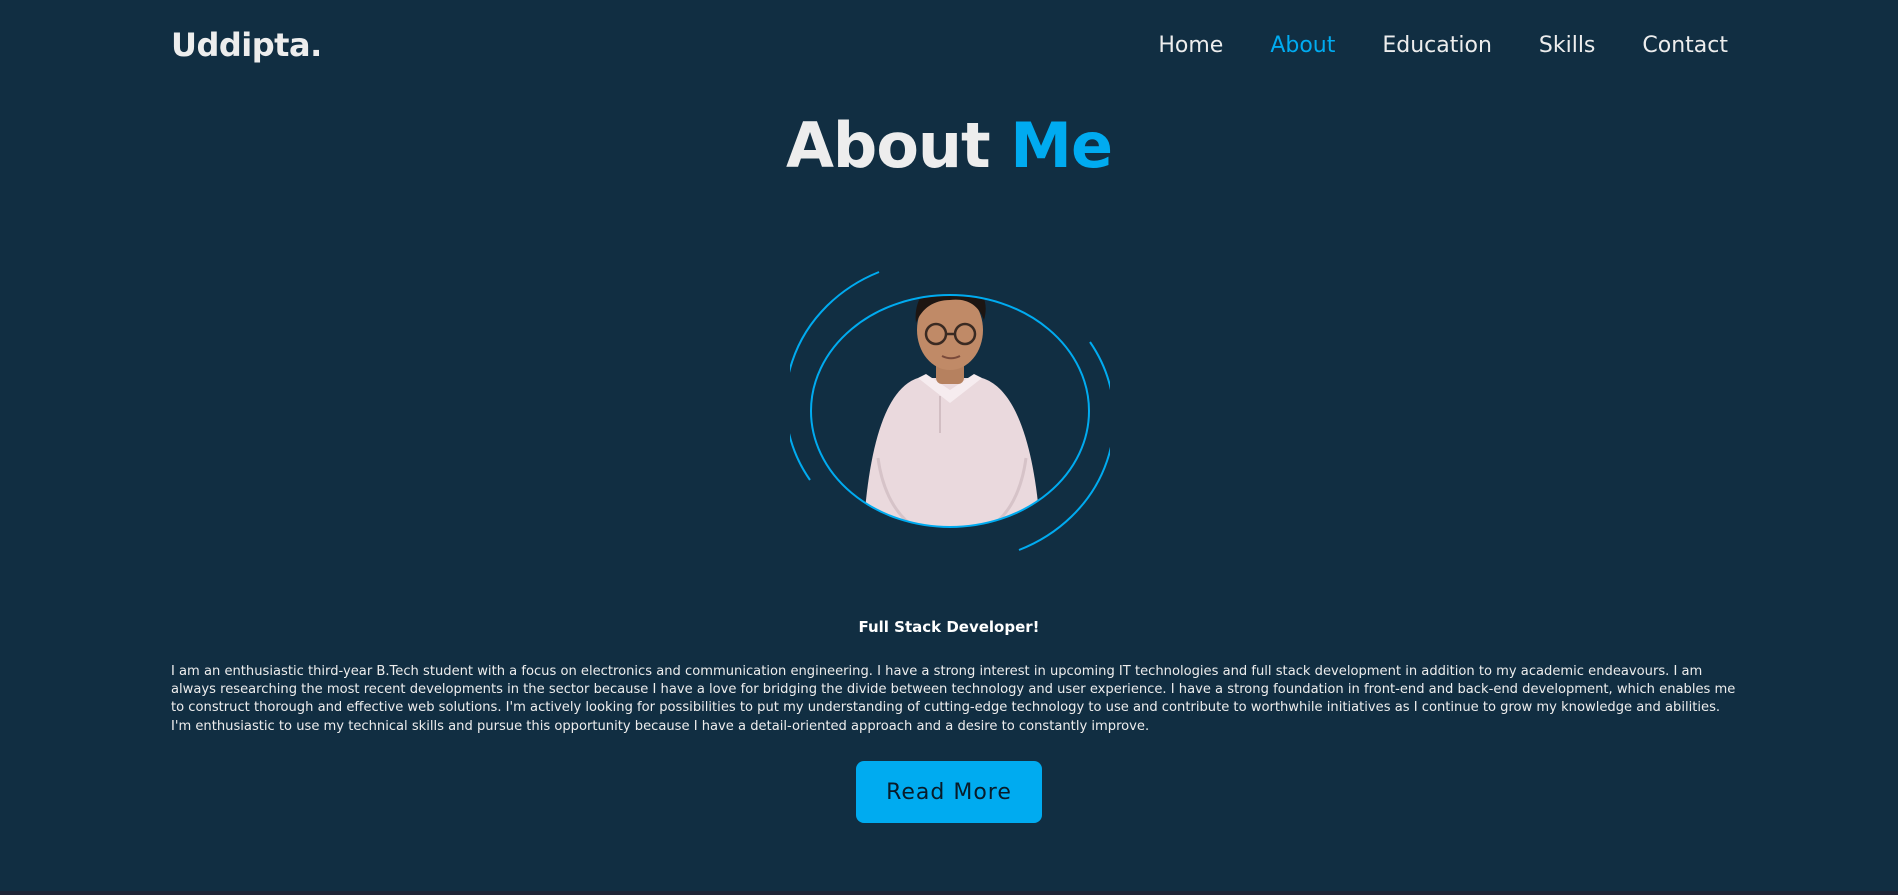 This screenshot has height=895, width=1898. Describe the element at coordinates (949, 893) in the screenshot. I see `section-divider` at that location.